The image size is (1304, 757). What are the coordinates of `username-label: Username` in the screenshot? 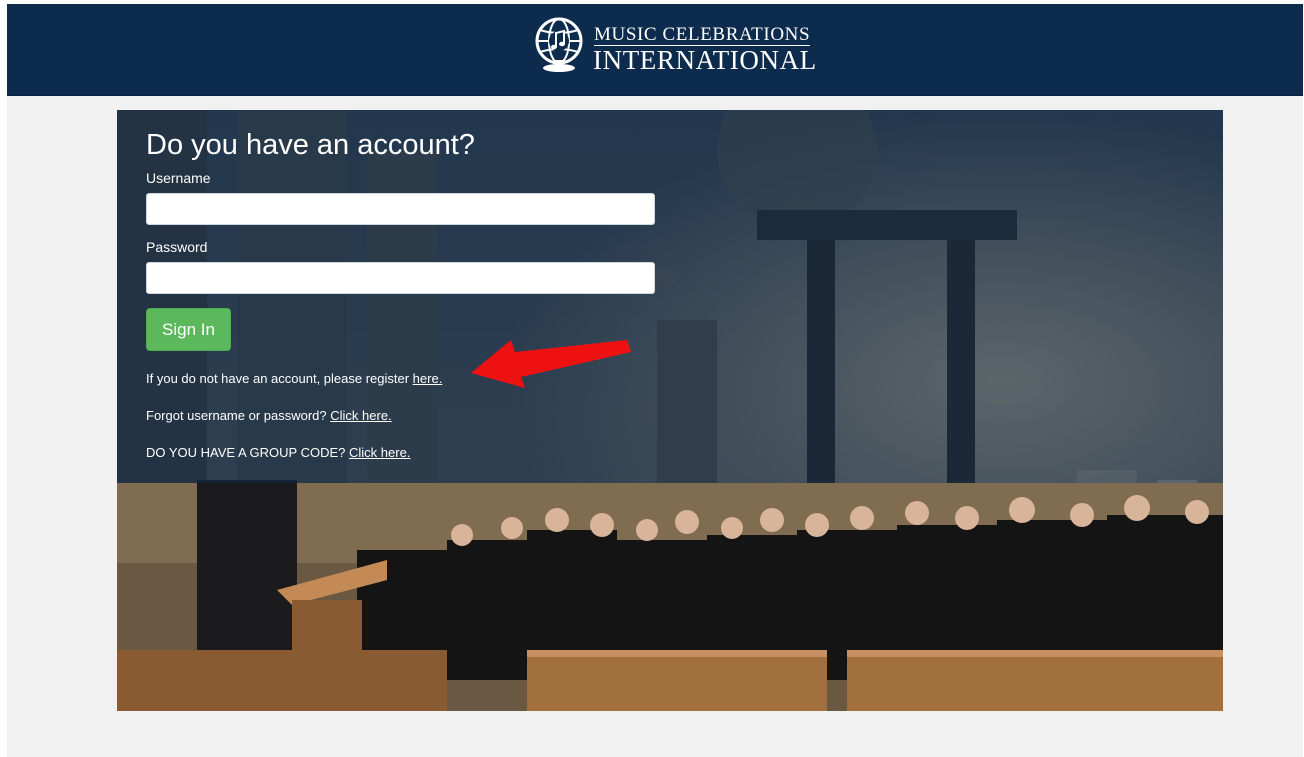 It's located at (178, 178).